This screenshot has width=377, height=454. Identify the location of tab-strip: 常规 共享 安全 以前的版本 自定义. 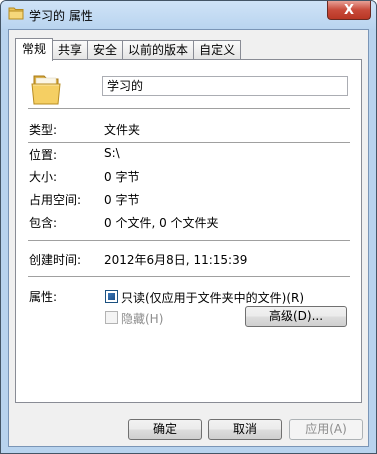
(128, 49).